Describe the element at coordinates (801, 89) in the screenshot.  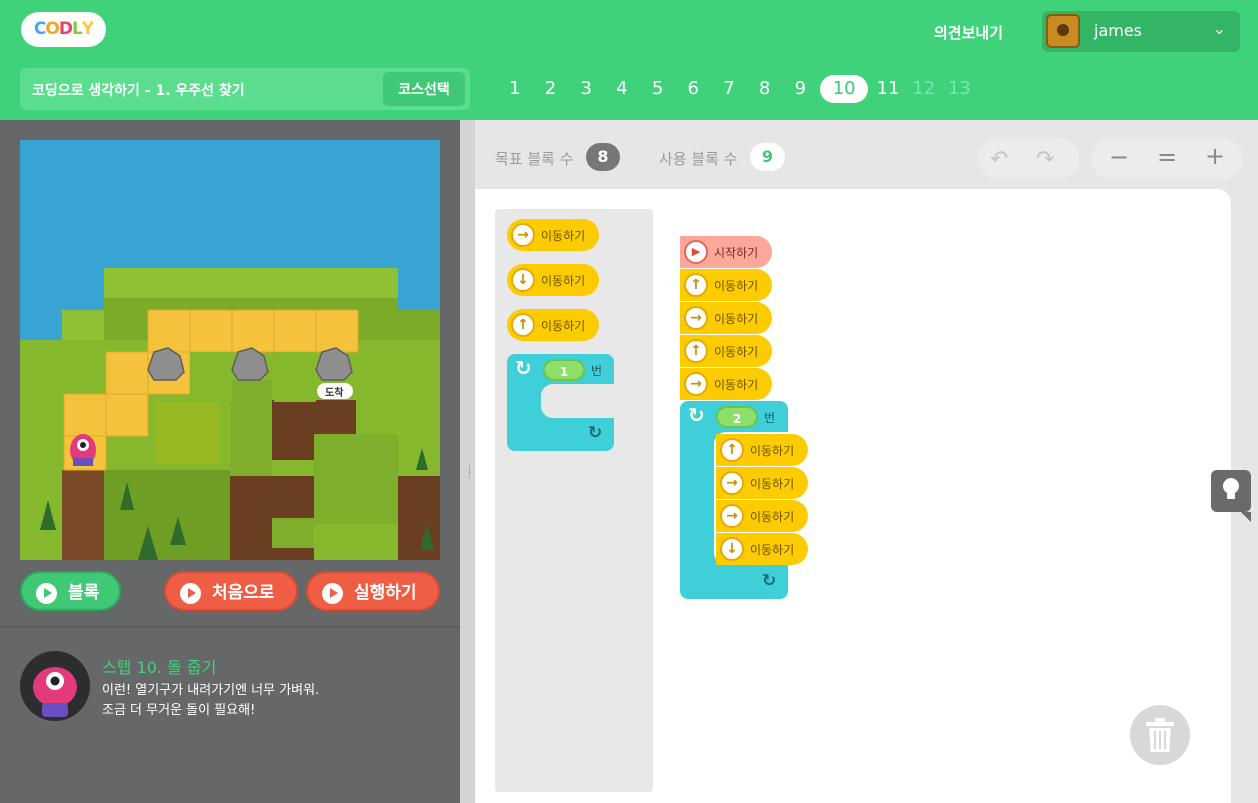
I see `step-9: 9` at that location.